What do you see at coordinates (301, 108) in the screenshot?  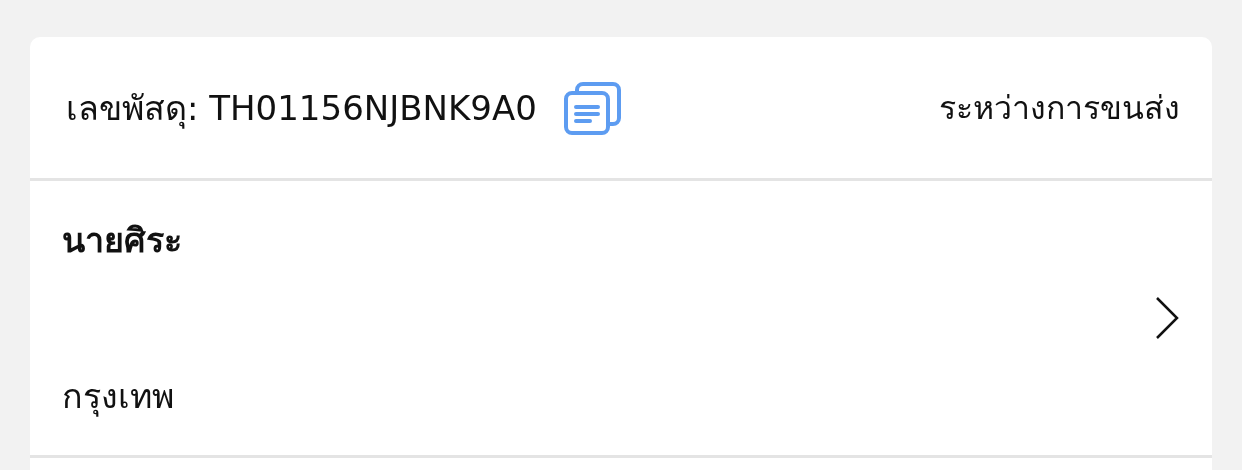 I see `tracking-number: เลขพัสดุ: TH01156NJBNK9A0` at bounding box center [301, 108].